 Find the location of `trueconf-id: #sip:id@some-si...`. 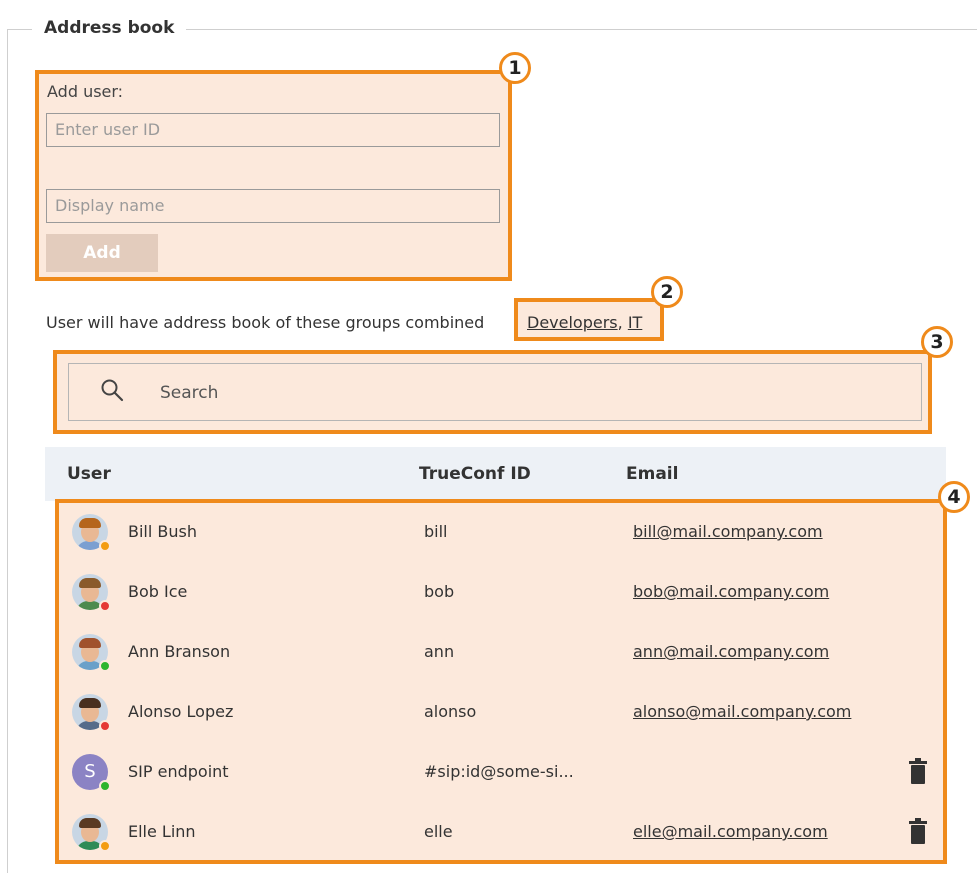

trueconf-id: #sip:id@some-si... is located at coordinates (499, 771).